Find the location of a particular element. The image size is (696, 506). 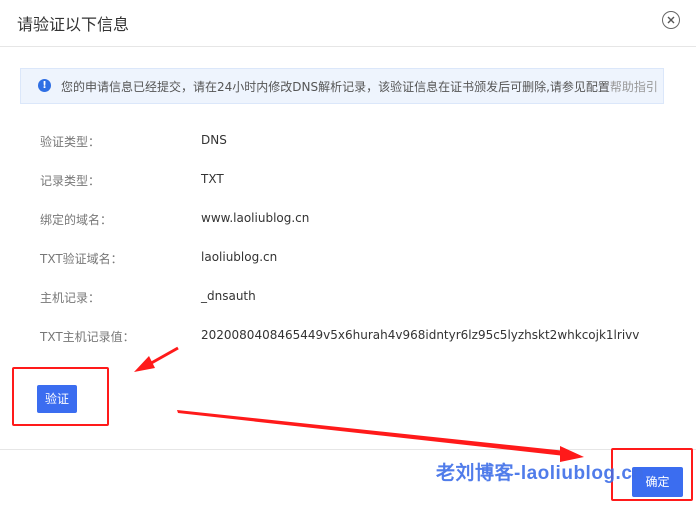

annotation-arrows is located at coordinates (359, 404).